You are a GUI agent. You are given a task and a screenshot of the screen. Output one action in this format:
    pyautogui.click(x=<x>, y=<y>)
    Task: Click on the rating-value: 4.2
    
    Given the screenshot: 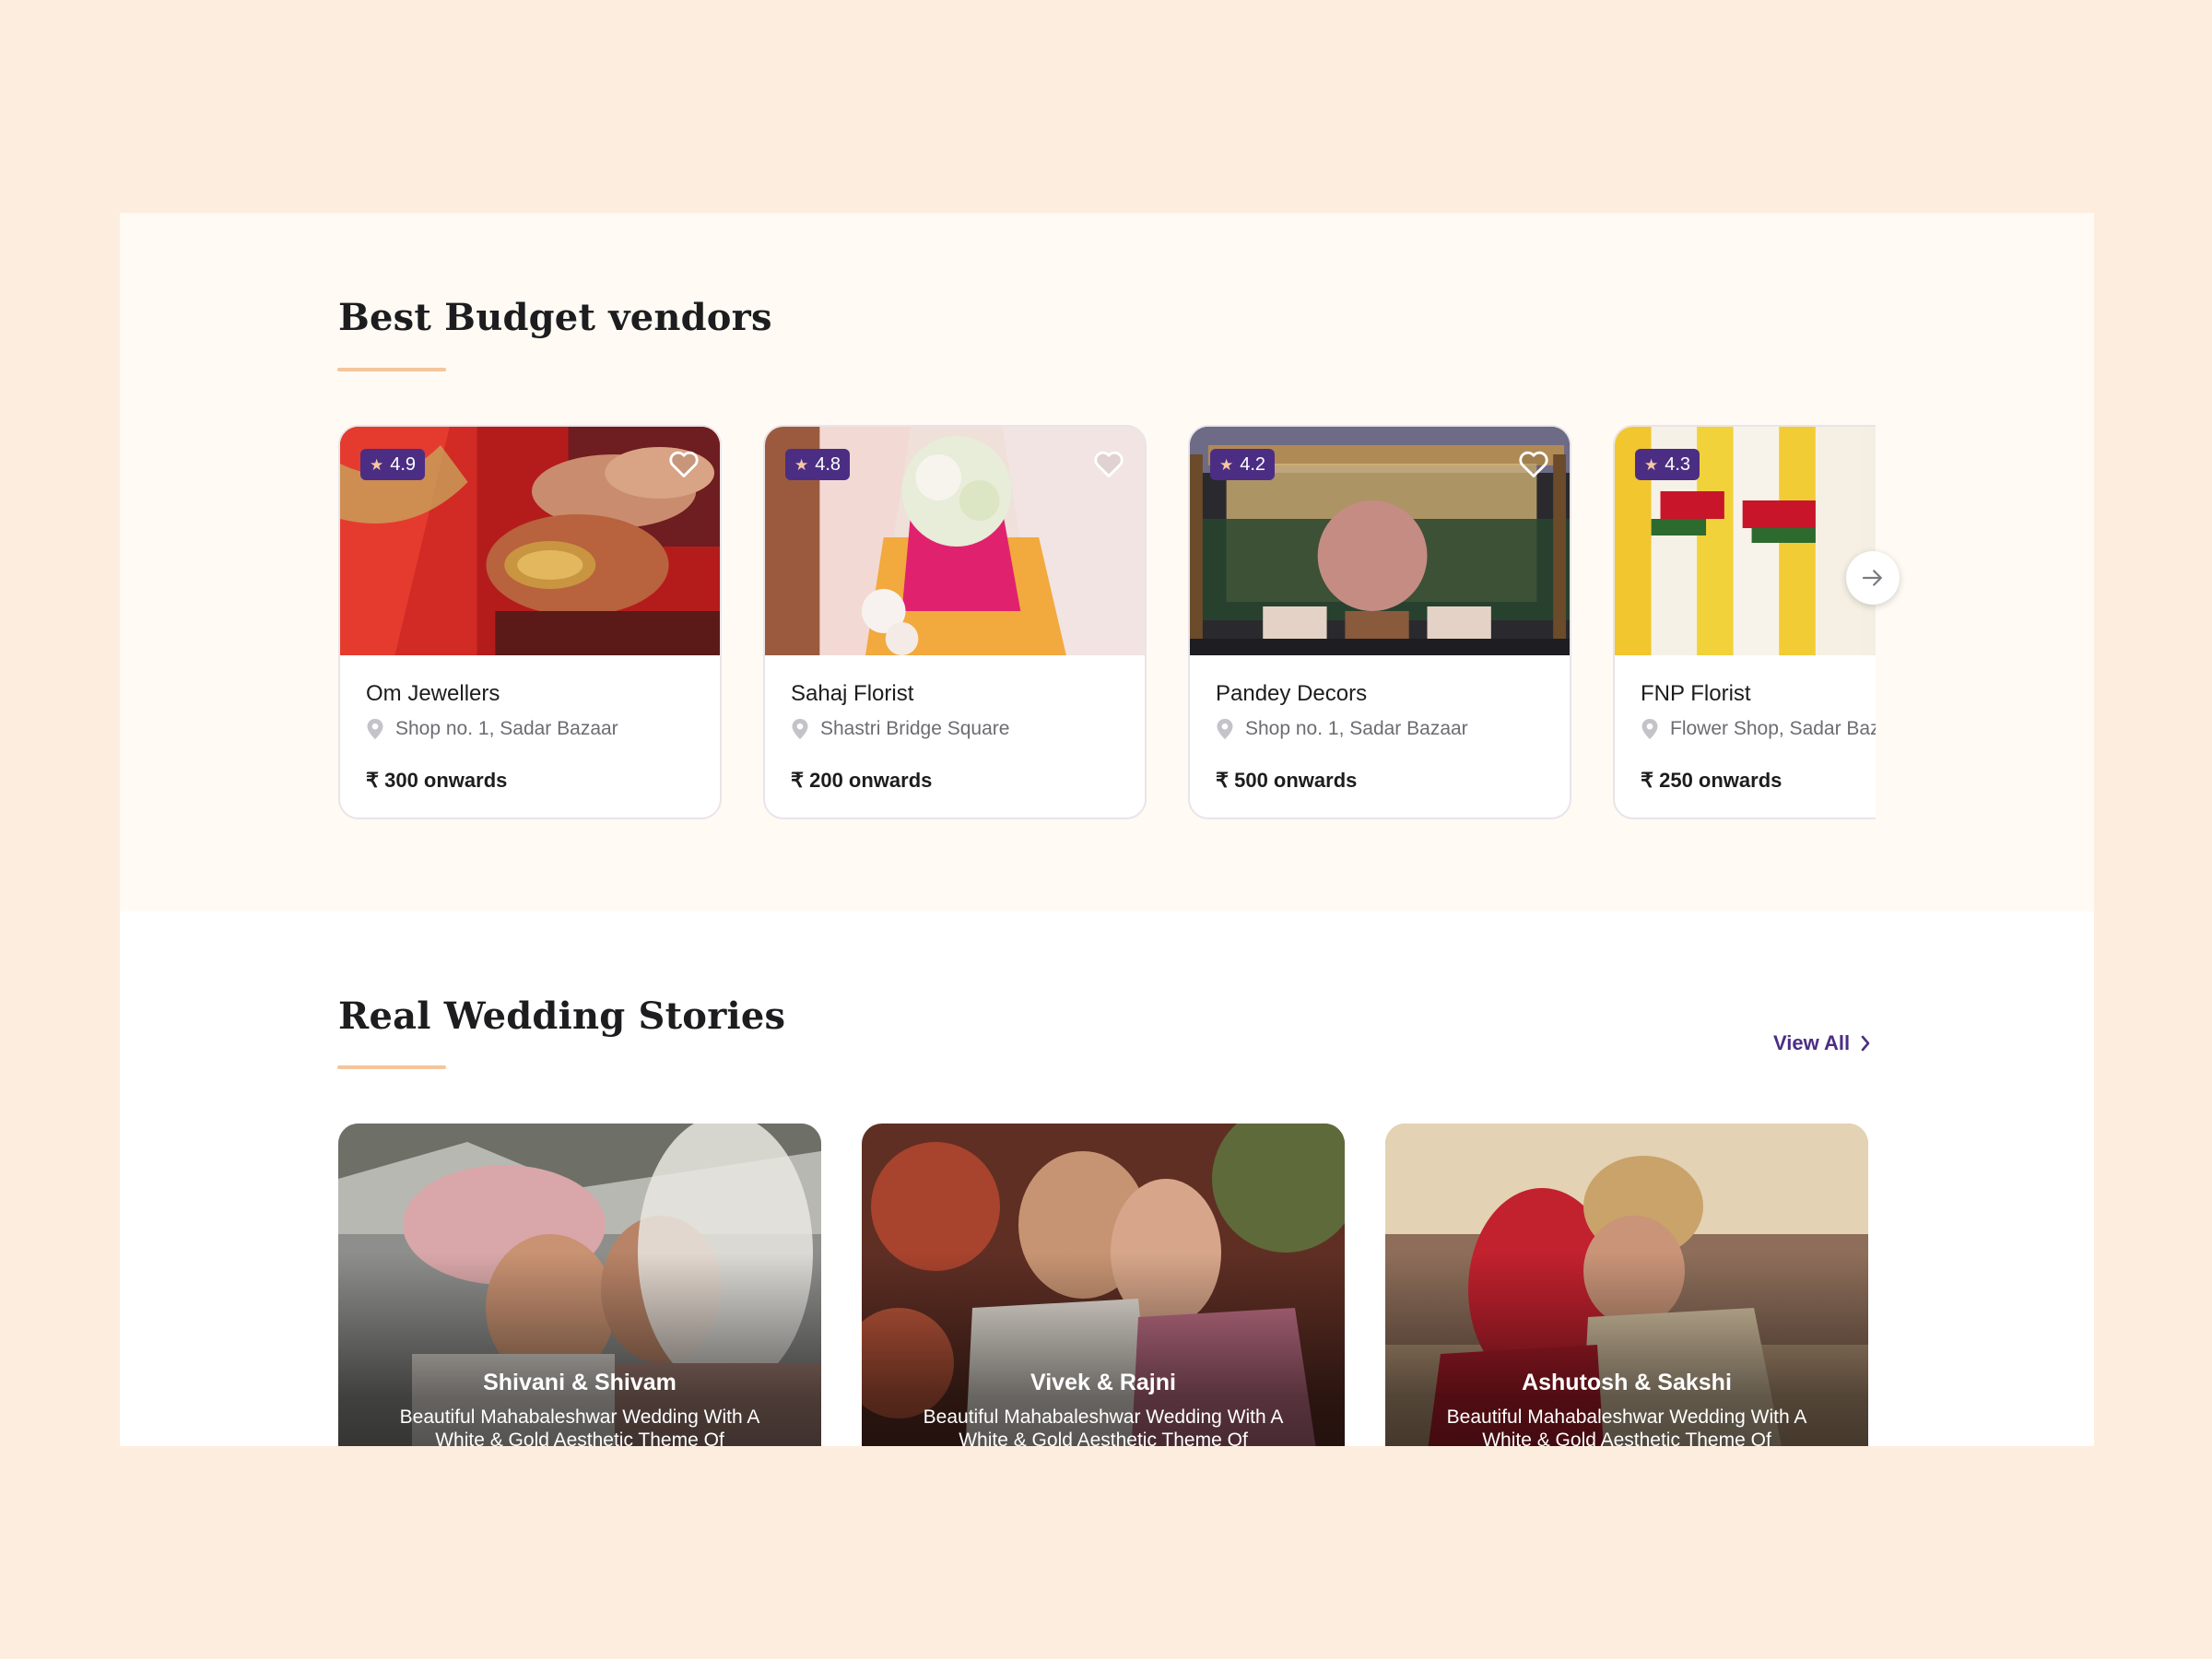 What is the action you would take?
    pyautogui.click(x=1253, y=464)
    